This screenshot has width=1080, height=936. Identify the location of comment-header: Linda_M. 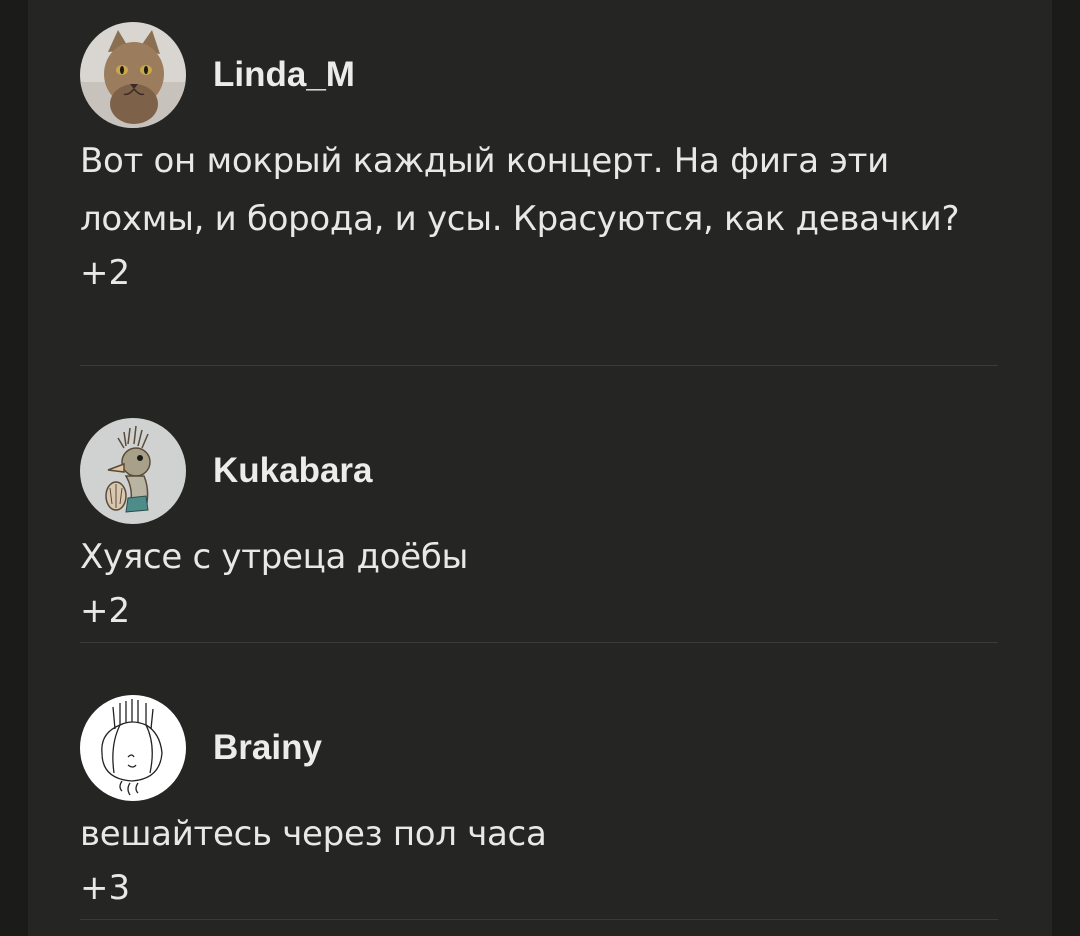
(539, 75).